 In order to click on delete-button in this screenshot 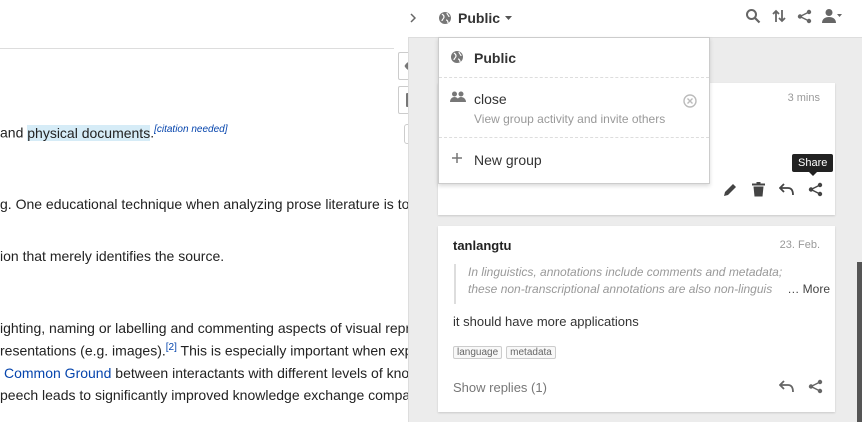, I will do `click(758, 189)`.